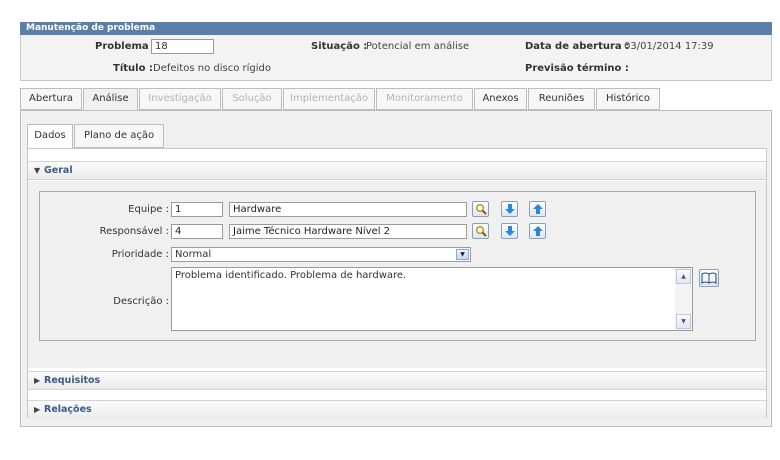 This screenshot has width=780, height=460. Describe the element at coordinates (709, 278) in the screenshot. I see `book-icon` at that location.